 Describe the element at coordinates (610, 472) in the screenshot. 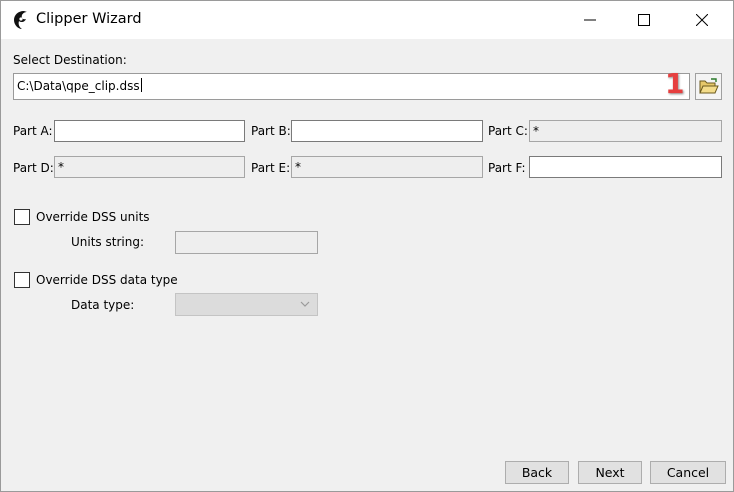

I see `next-button: Next` at that location.